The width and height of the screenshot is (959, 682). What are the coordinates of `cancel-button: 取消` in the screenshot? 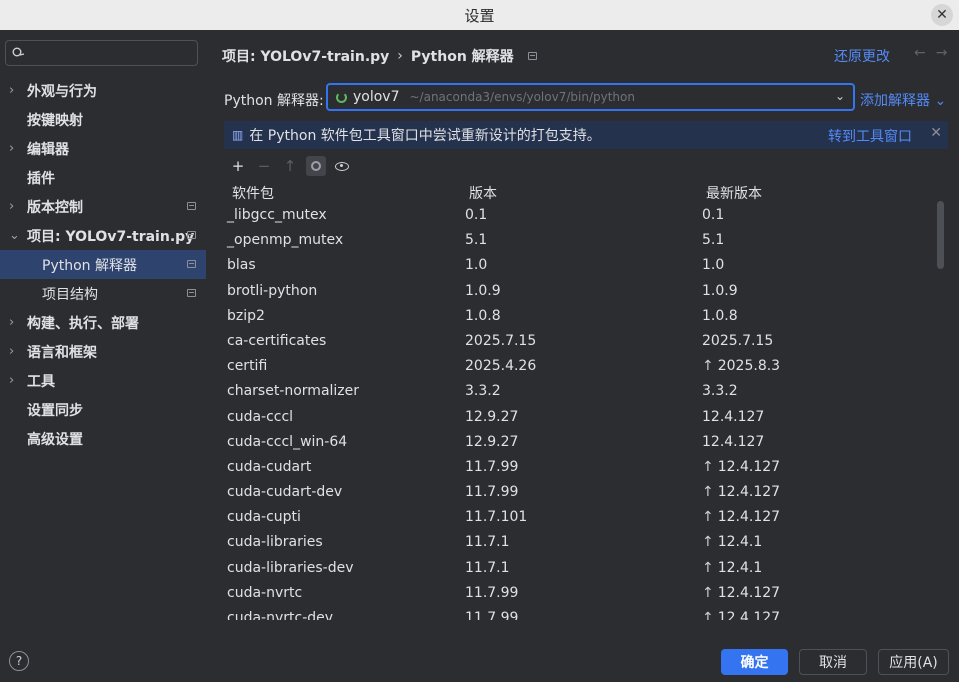 It's located at (833, 662).